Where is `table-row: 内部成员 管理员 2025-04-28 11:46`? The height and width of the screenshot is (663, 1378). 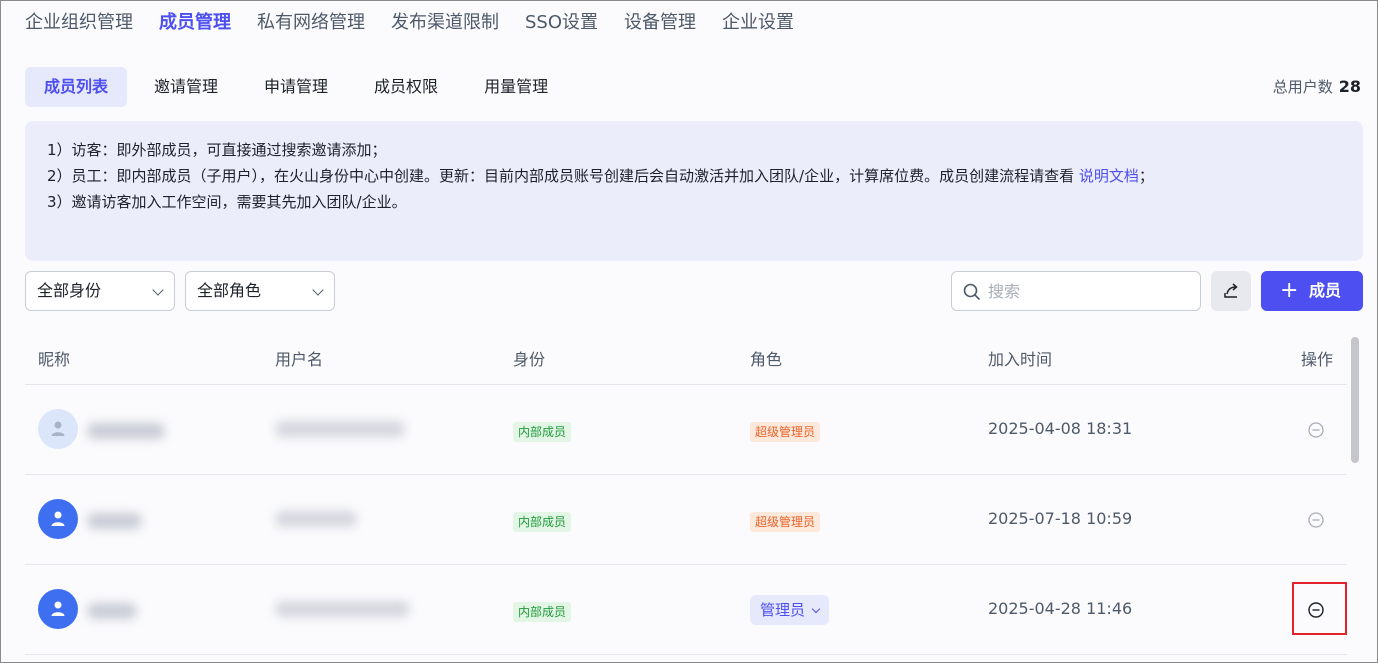
table-row: 内部成员 管理员 2025-04-28 11:46 is located at coordinates (686, 610).